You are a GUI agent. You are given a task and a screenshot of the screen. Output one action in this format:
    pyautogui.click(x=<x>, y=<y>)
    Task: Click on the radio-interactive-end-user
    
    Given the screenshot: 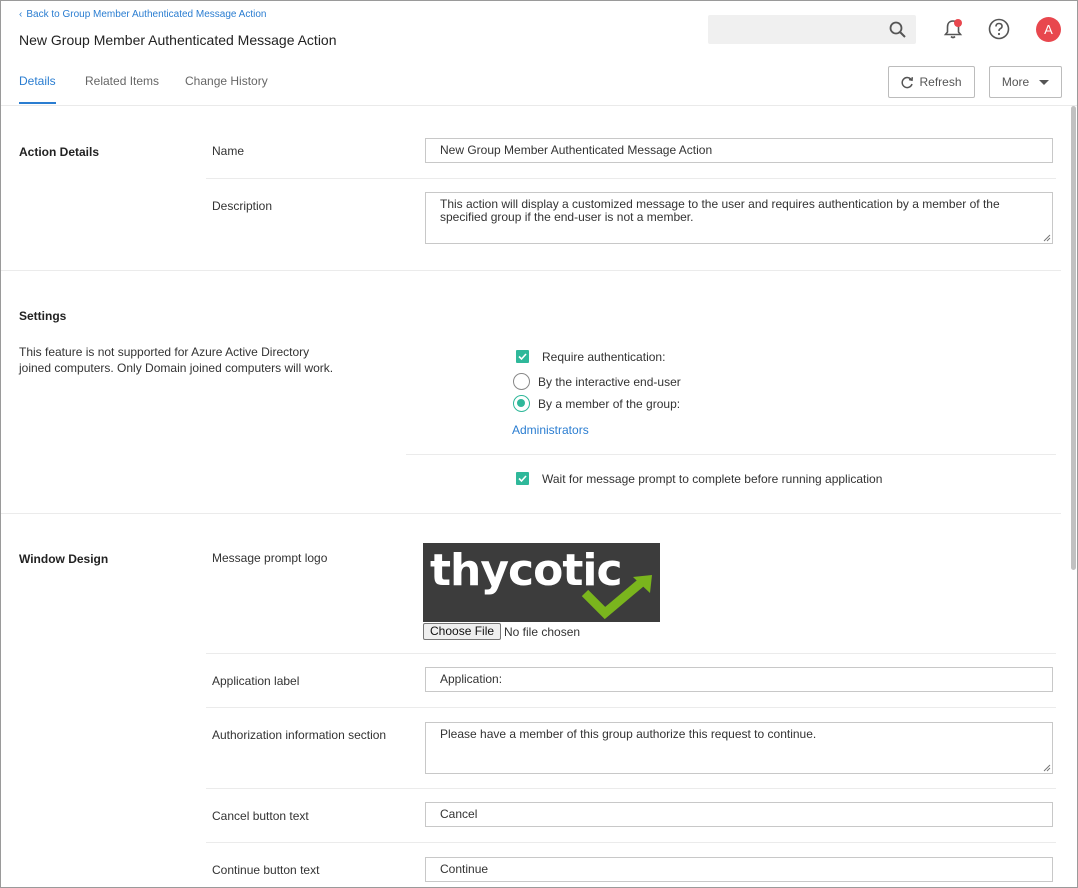 What is the action you would take?
    pyautogui.click(x=521, y=381)
    